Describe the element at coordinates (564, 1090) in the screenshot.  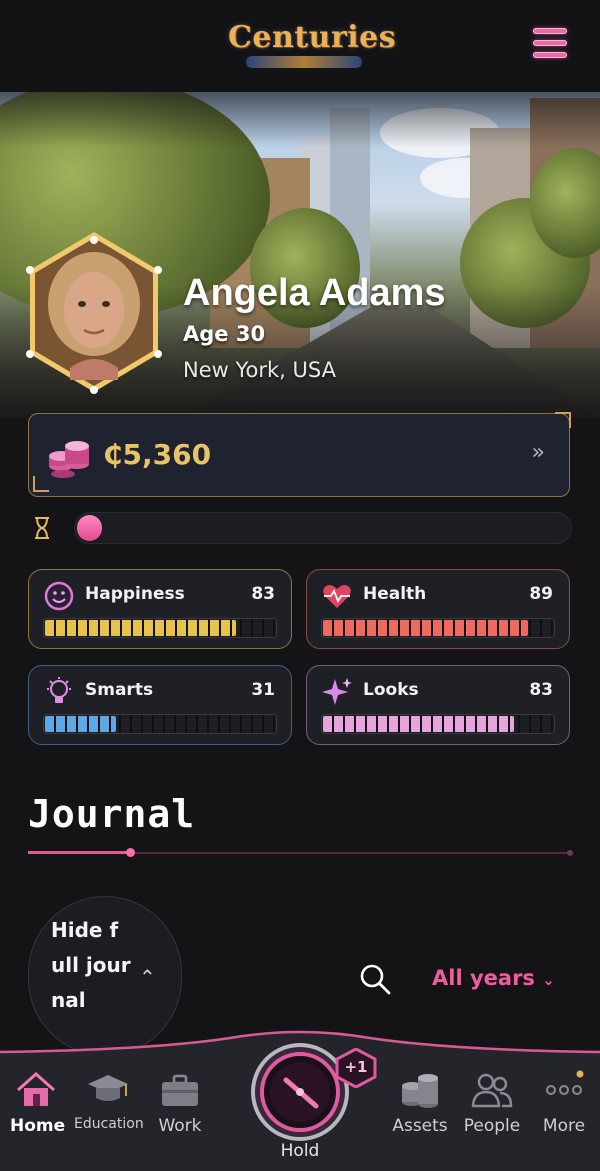
I see `more-dots-icon` at that location.